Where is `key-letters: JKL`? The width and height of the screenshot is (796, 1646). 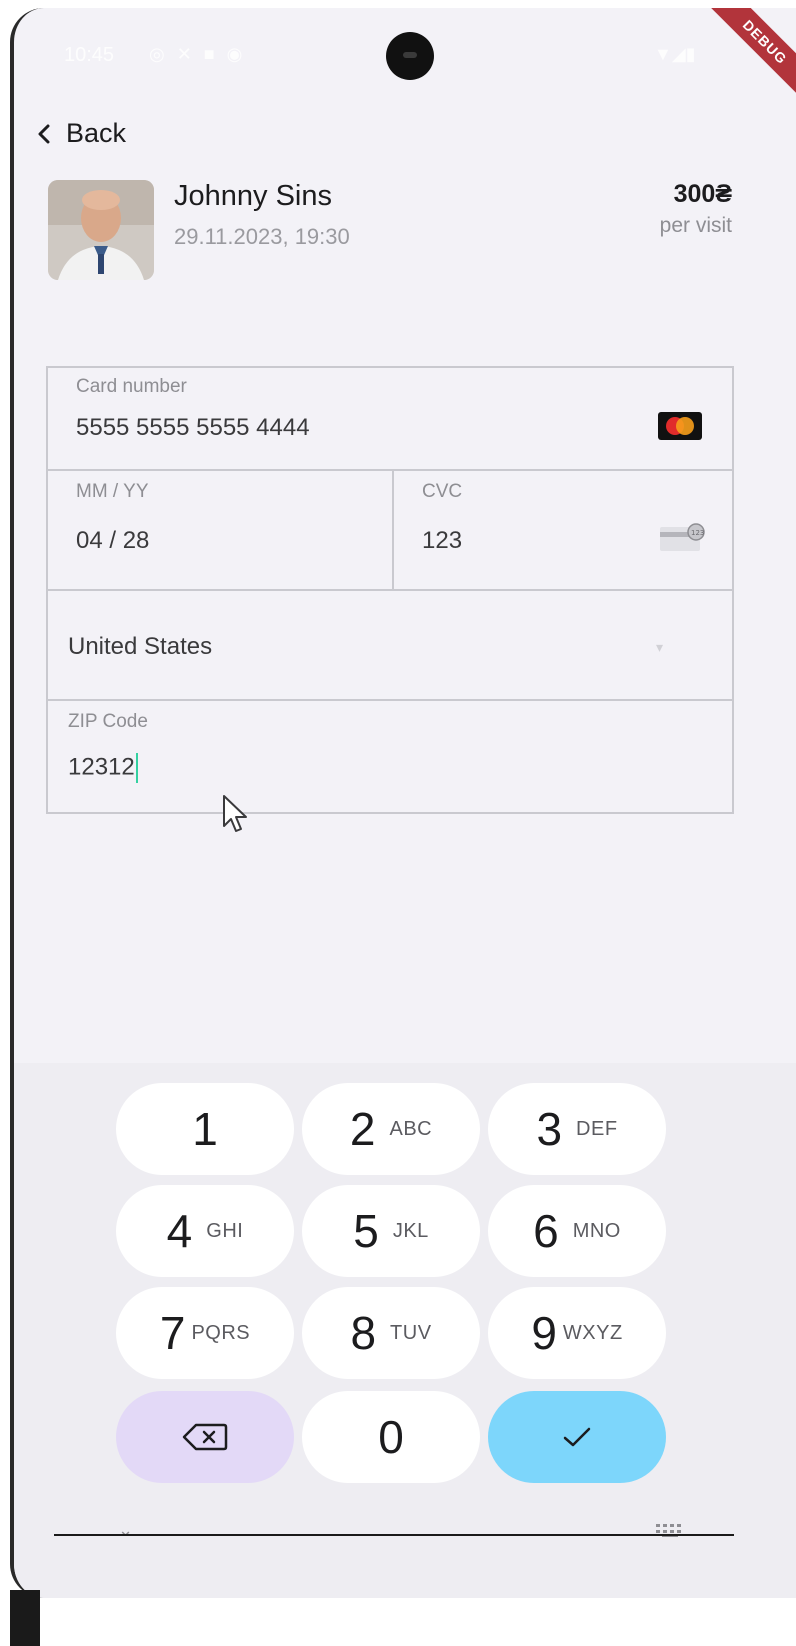 key-letters: JKL is located at coordinates (410, 1230).